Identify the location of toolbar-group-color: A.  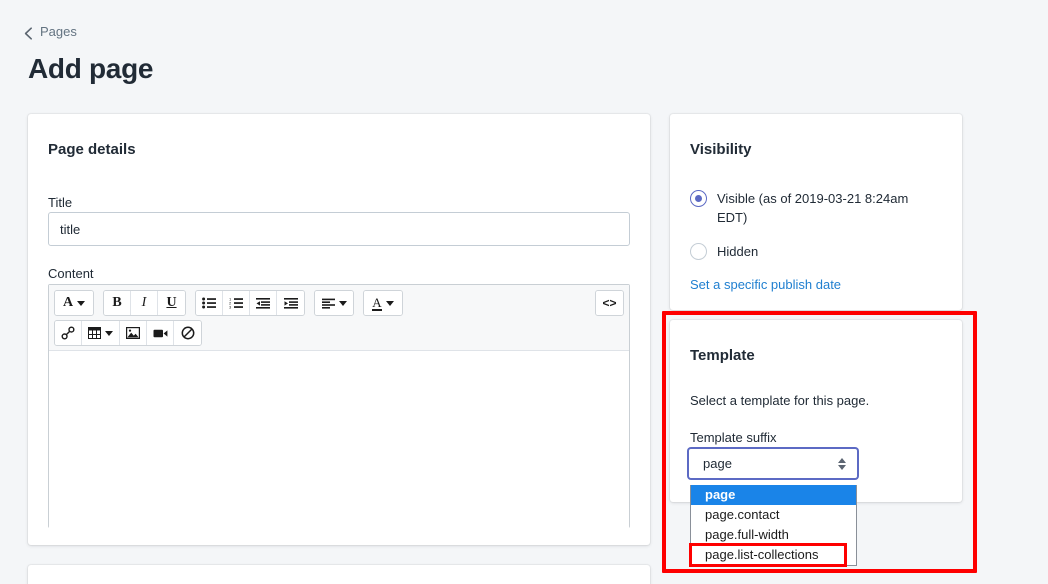
(383, 303).